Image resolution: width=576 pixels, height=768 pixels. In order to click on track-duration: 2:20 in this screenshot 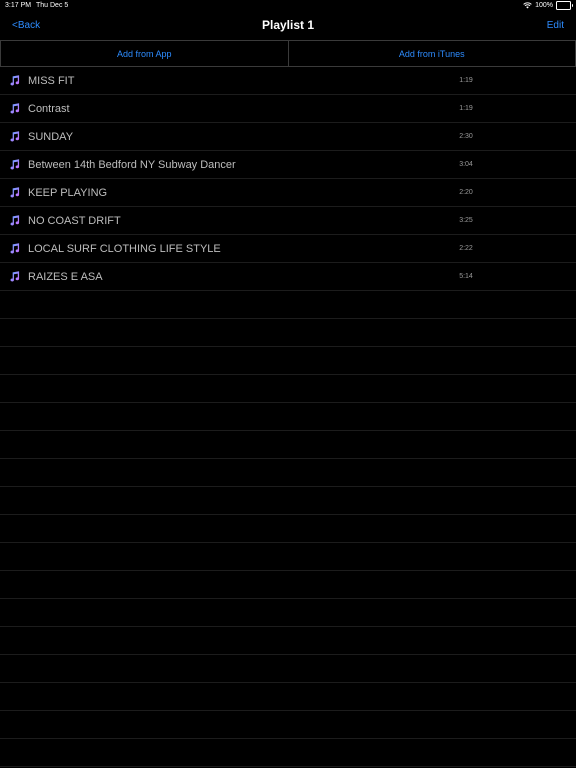, I will do `click(466, 192)`.